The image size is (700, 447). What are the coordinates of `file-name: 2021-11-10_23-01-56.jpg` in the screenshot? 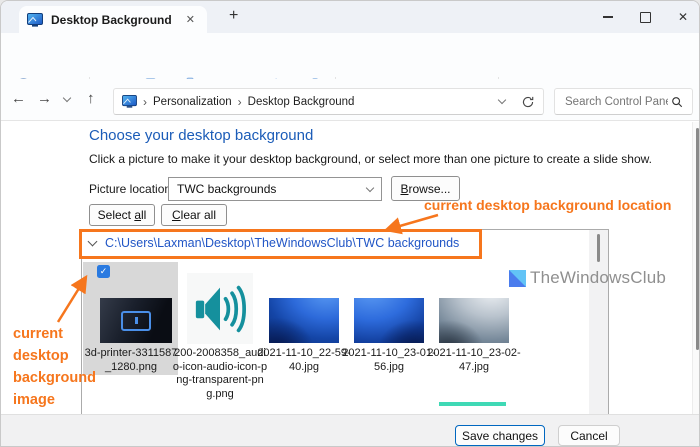 It's located at (389, 360).